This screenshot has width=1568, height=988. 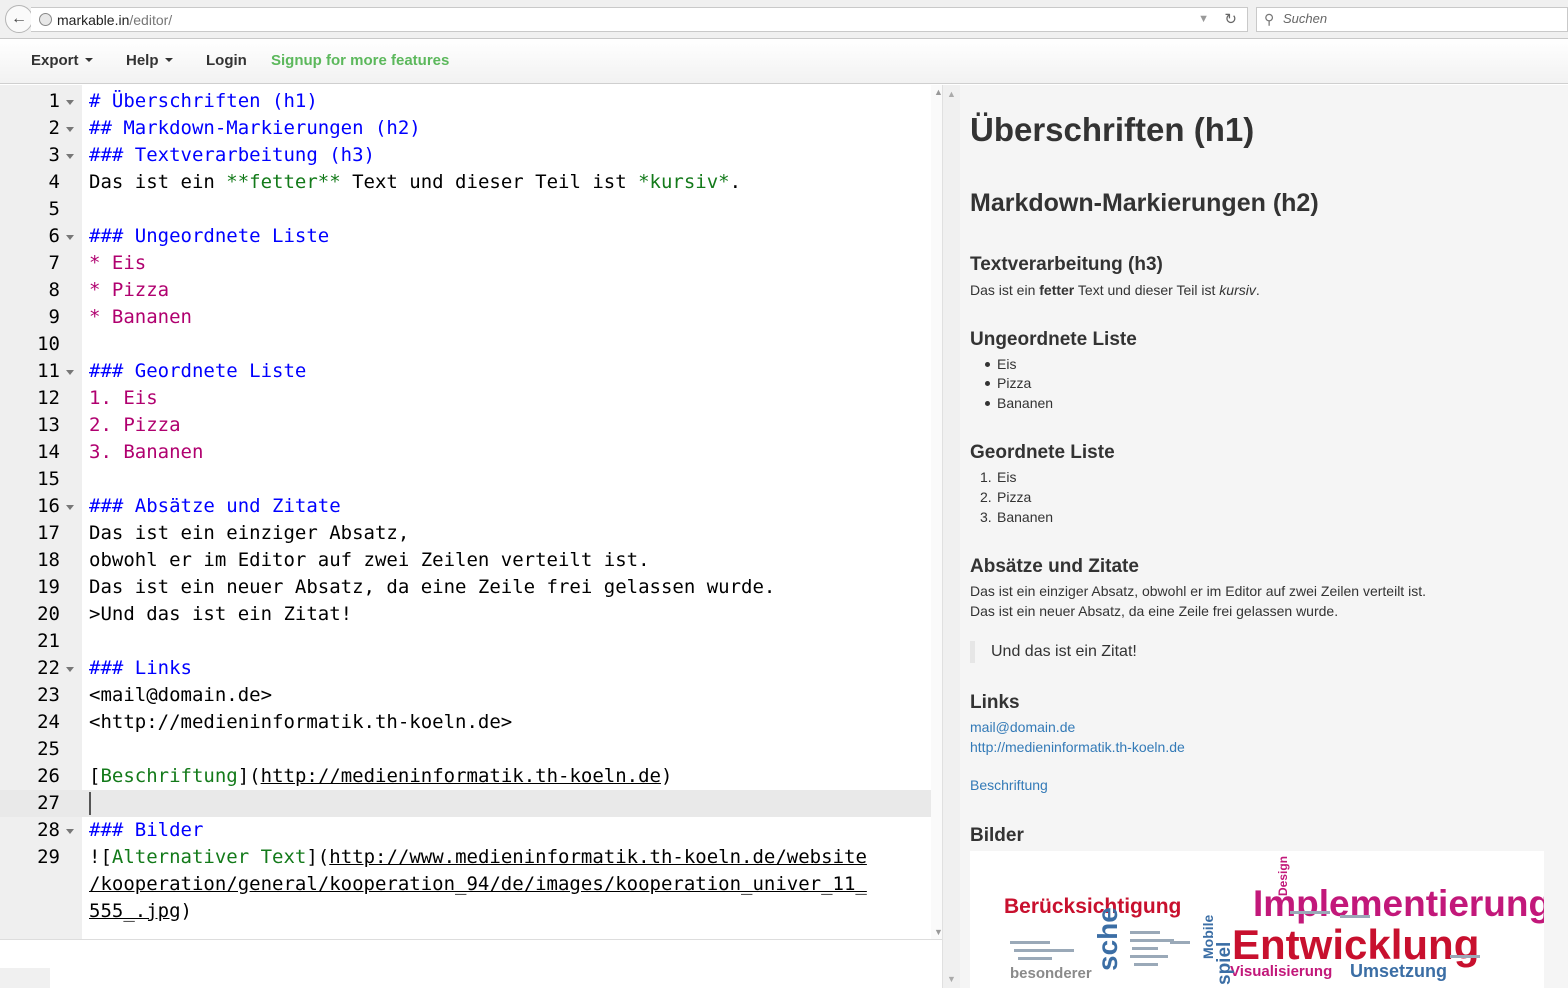 What do you see at coordinates (465, 290) in the screenshot?
I see `editor-line: 8 * Pizza` at bounding box center [465, 290].